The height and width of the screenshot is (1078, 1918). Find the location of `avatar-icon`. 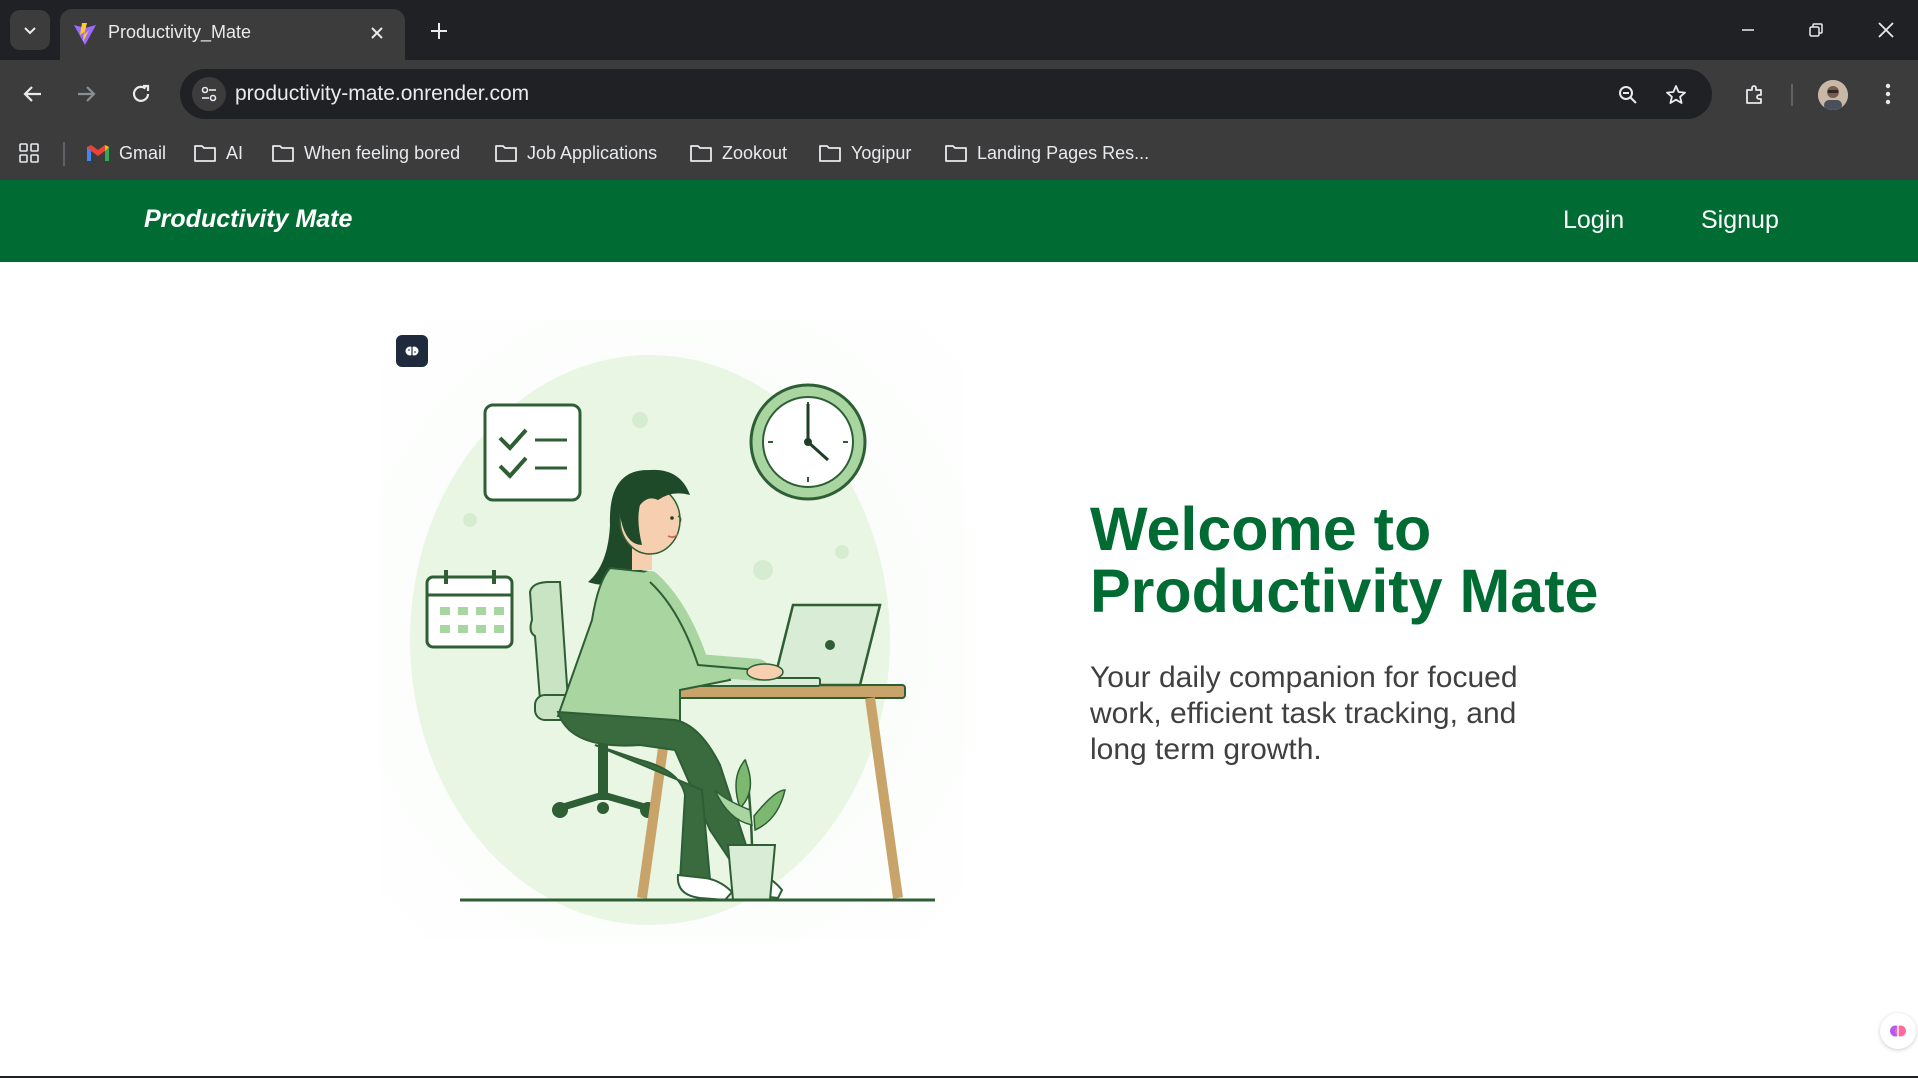

avatar-icon is located at coordinates (1833, 95).